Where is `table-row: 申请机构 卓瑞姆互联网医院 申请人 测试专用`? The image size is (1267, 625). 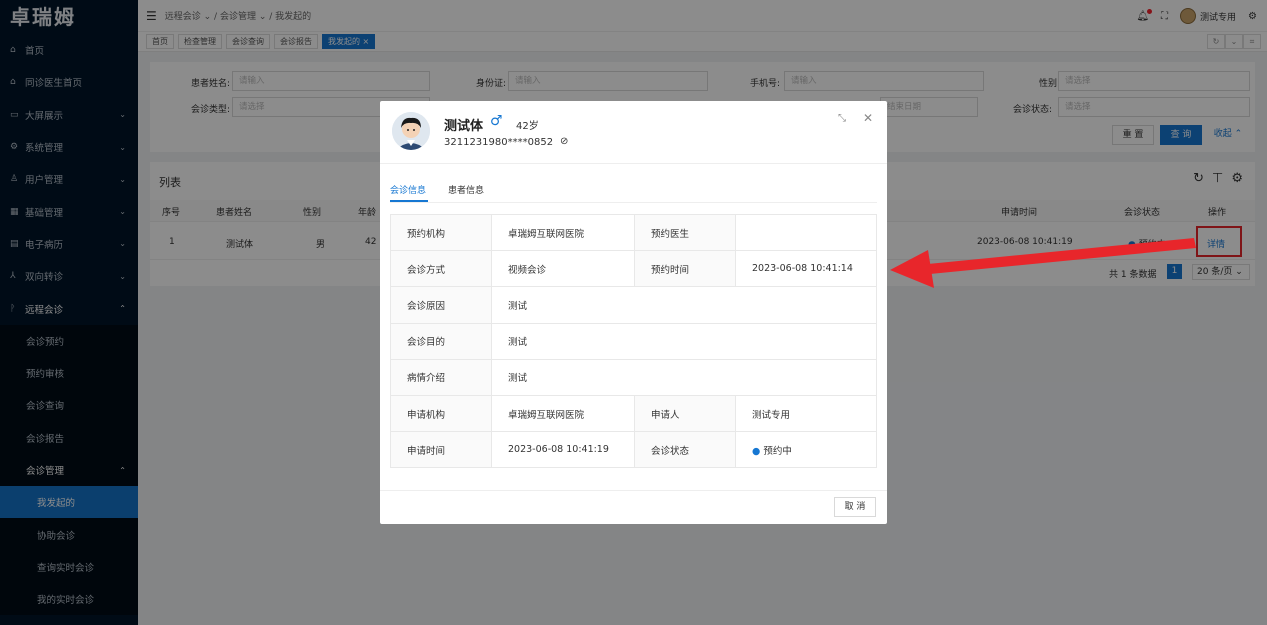
table-row: 申请机构 卓瑞姆互联网医院 申请人 测试专用 is located at coordinates (633, 413).